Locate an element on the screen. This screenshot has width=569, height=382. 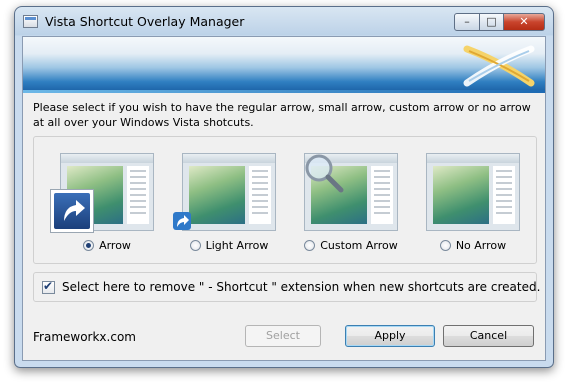
radio-button-selected is located at coordinates (89, 245).